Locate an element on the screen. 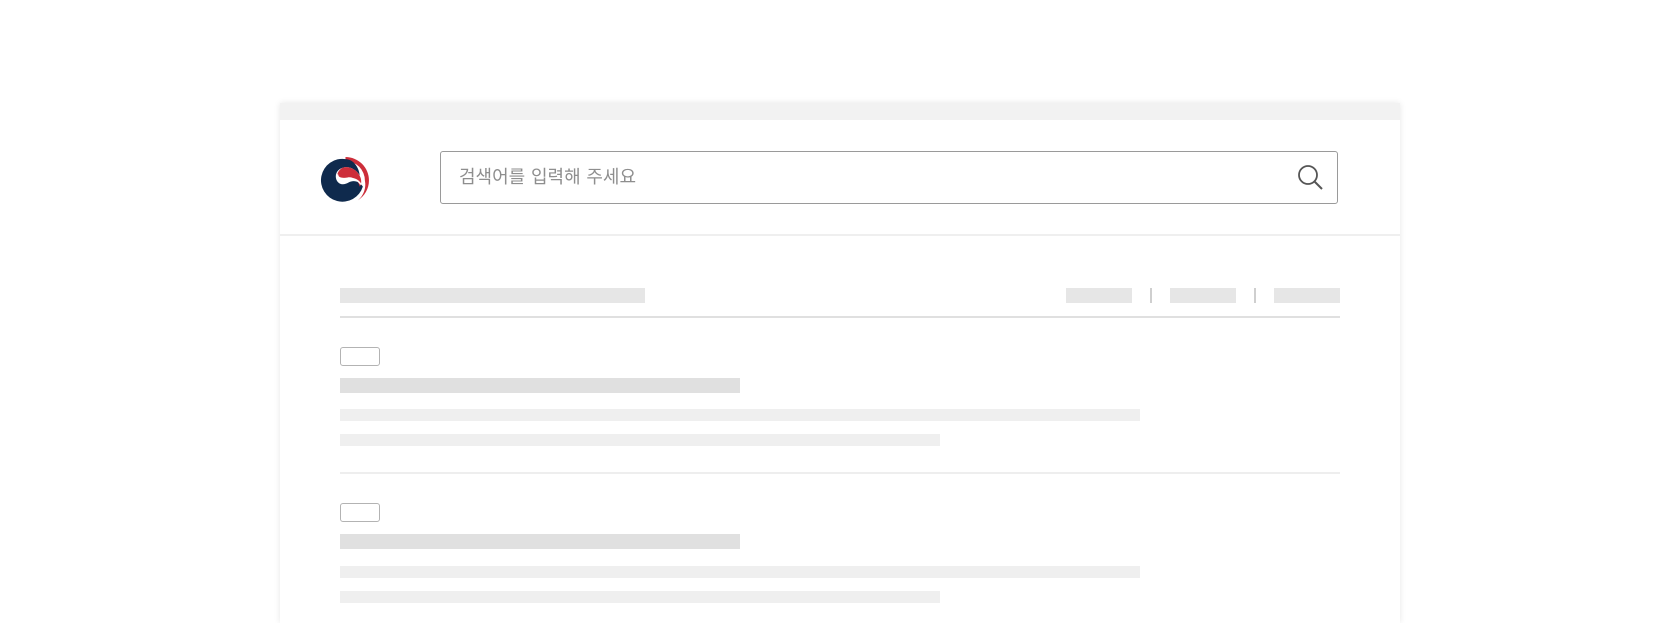  result-divider is located at coordinates (840, 473).